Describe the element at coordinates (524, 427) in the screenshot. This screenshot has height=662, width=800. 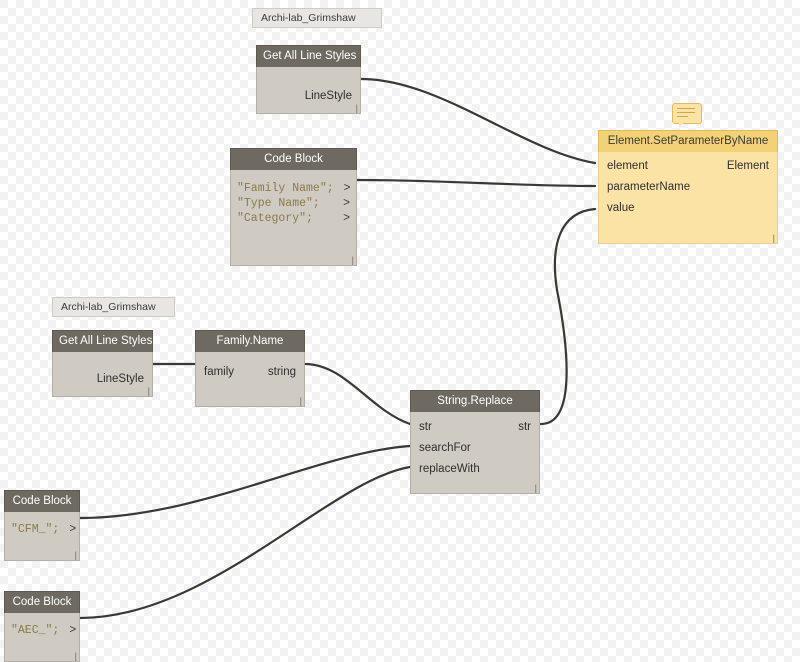
I see `port-output-str: str` at that location.